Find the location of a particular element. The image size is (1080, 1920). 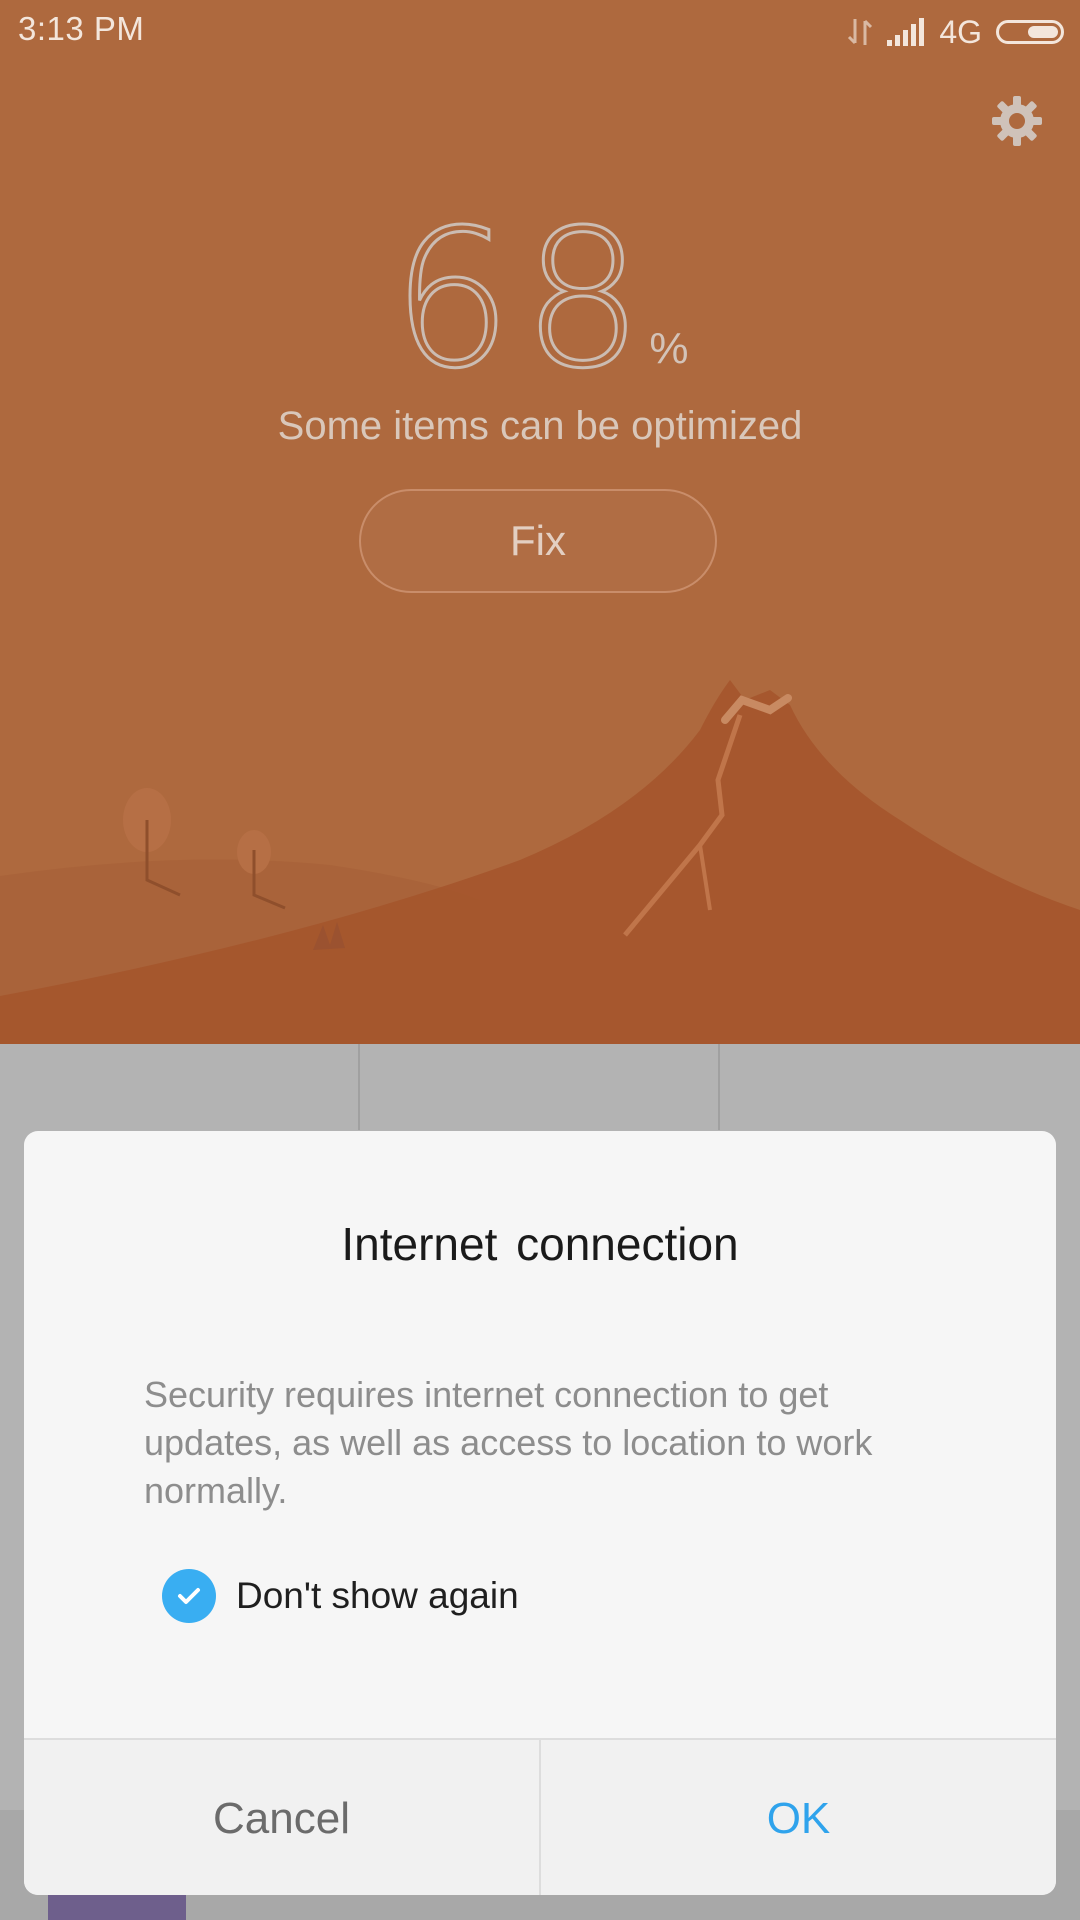

battery-icon is located at coordinates (1030, 32).